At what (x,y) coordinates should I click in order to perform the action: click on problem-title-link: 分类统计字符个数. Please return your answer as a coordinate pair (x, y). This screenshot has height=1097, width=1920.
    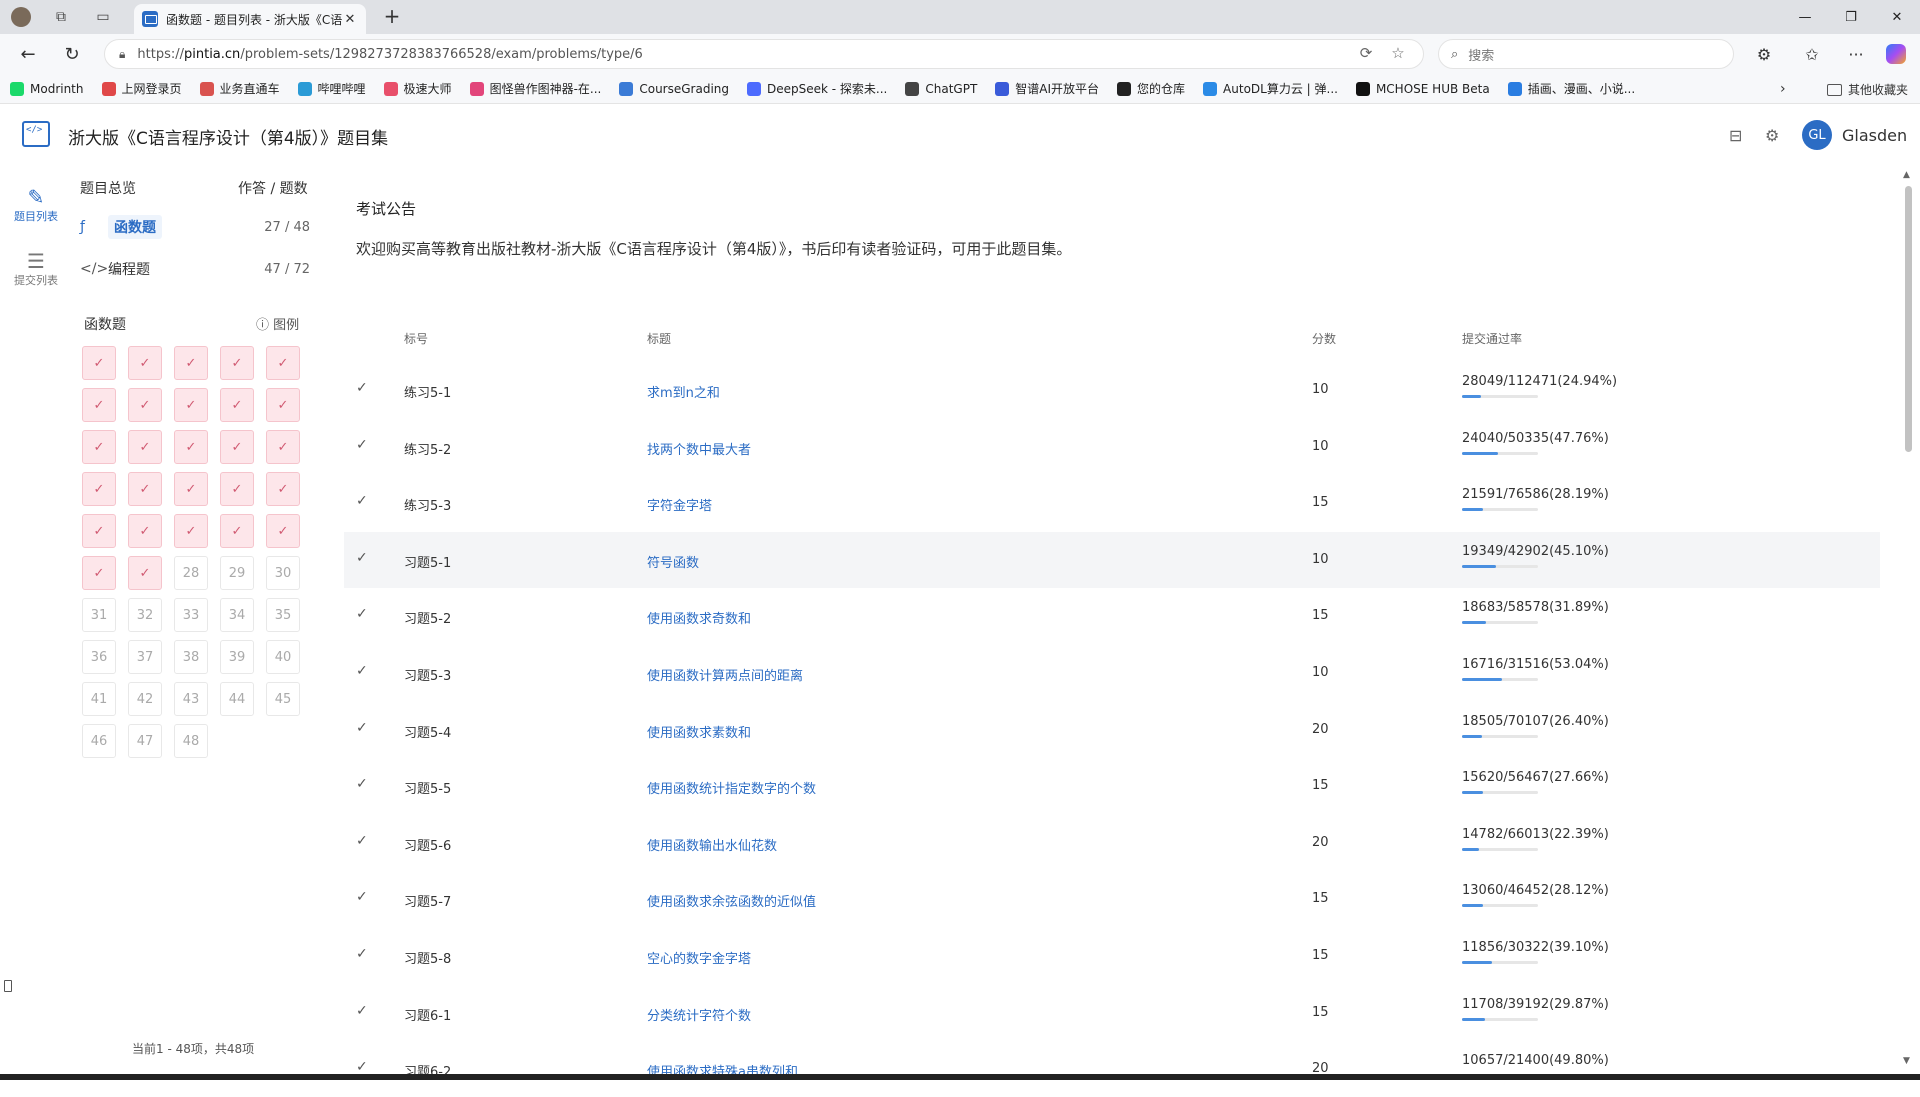
    Looking at the image, I should click on (699, 1014).